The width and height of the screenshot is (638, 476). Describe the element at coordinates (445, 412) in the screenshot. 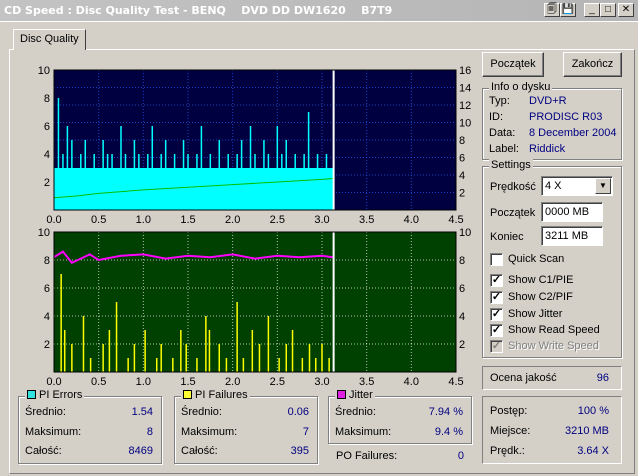

I see `jitter-avg-value: 7.94 %` at that location.